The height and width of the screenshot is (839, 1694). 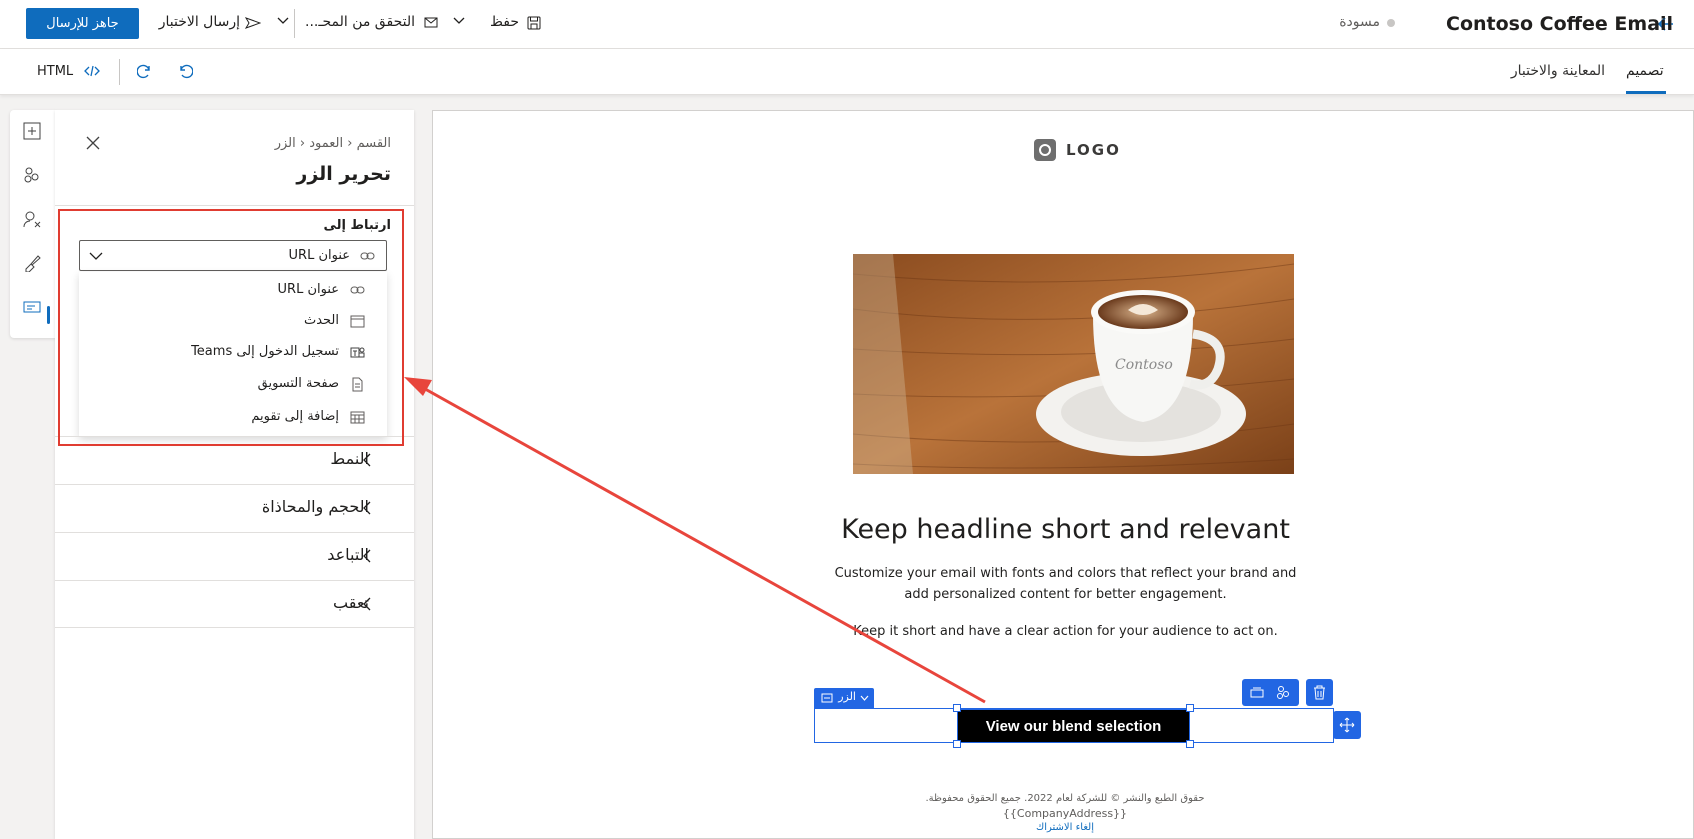 I want to click on unsubscribe-link: إلغاء الاشتراك, so click(x=1065, y=827).